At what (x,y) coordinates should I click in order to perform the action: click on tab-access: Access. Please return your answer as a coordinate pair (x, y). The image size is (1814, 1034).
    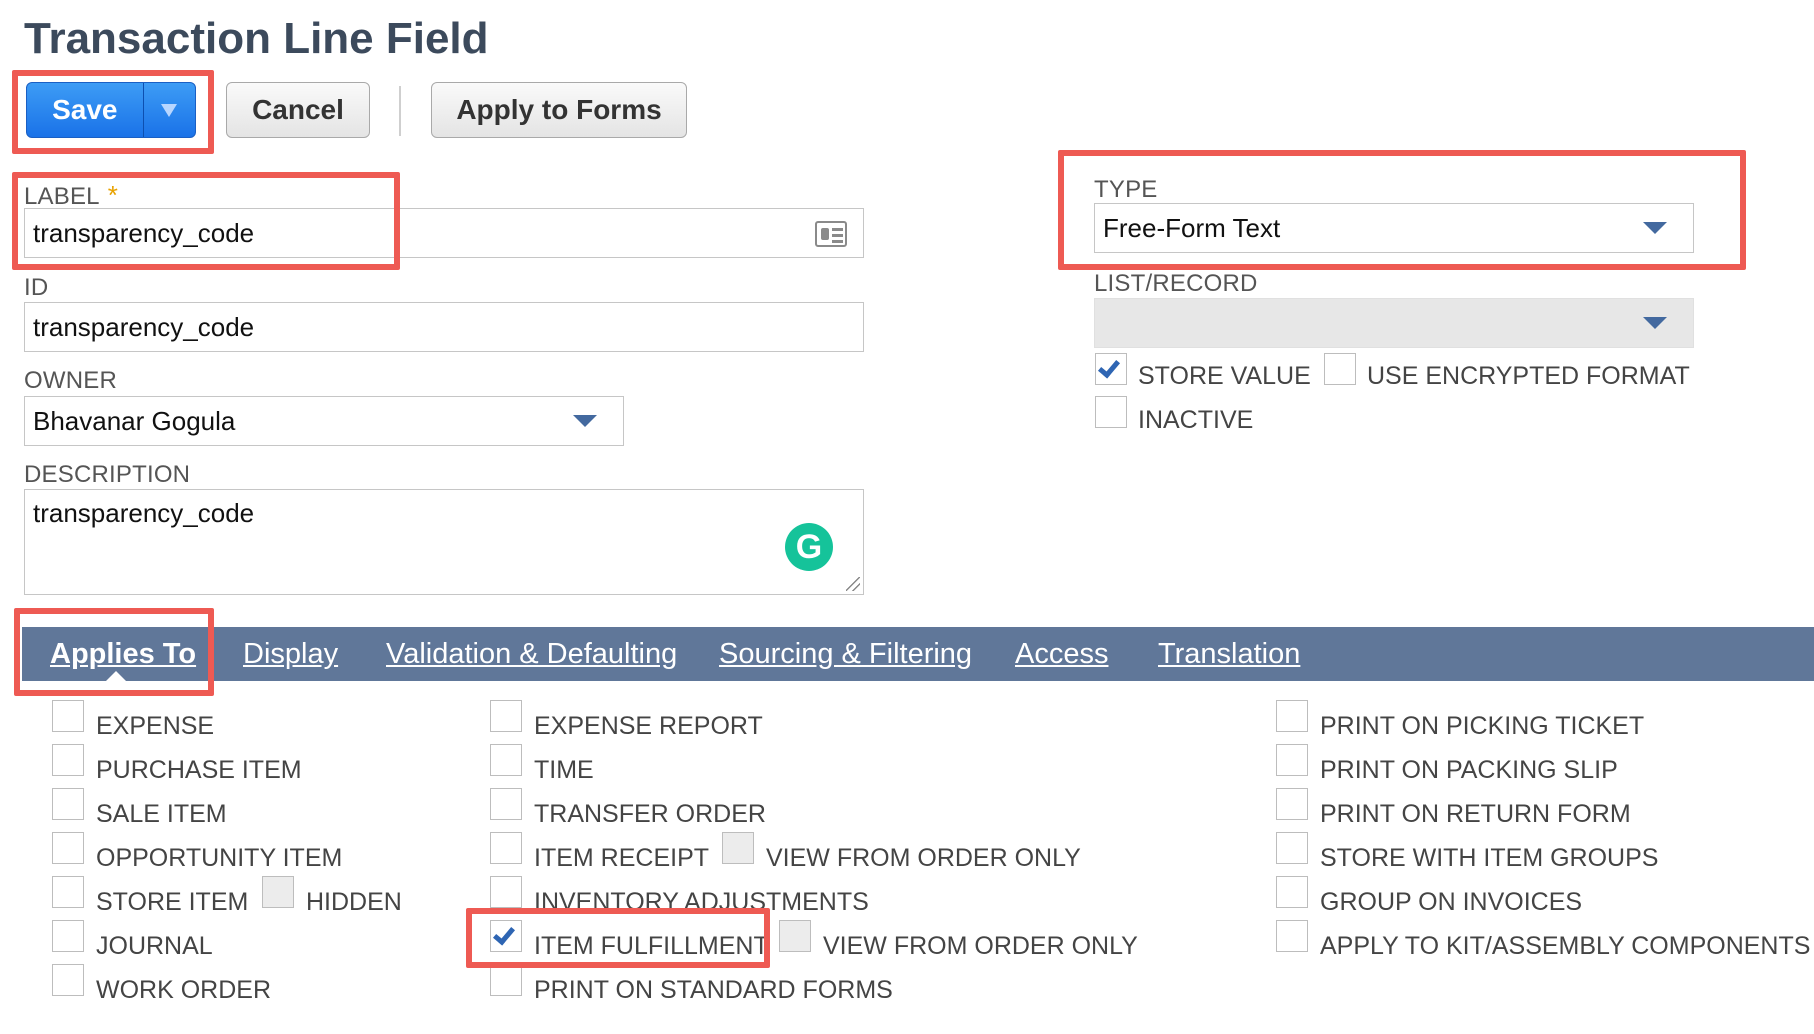
    Looking at the image, I should click on (1061, 654).